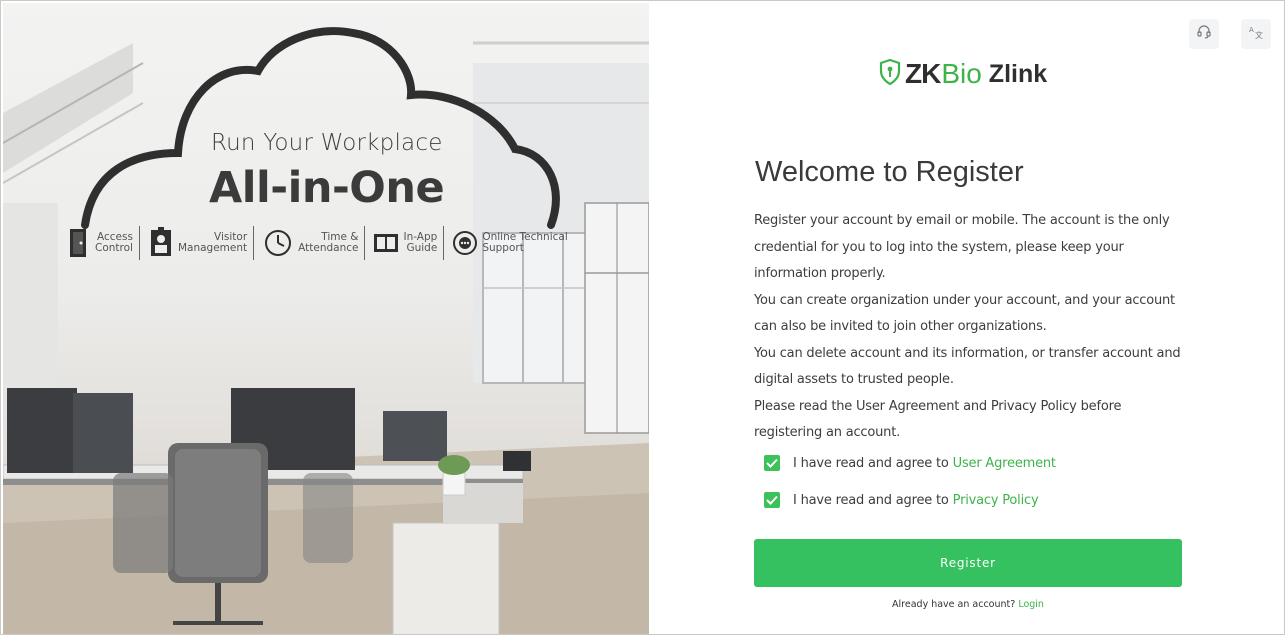 This screenshot has height=635, width=1285. I want to click on feature-label: Online Technical Support, so click(525, 242).